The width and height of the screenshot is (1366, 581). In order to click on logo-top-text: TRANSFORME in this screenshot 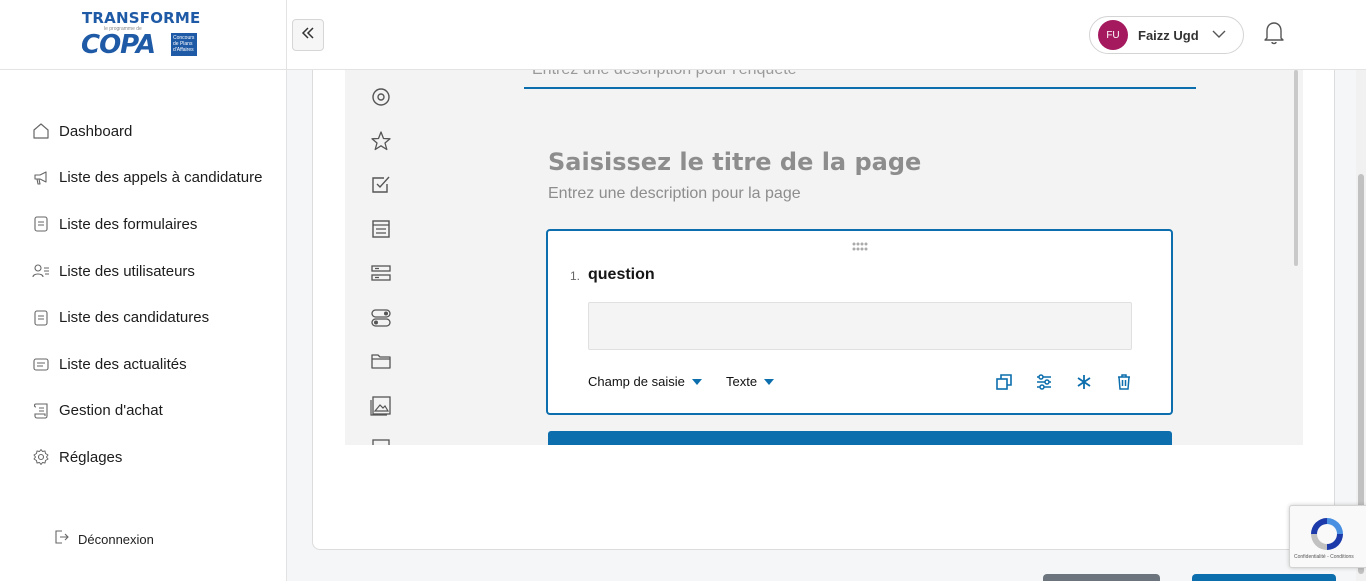, I will do `click(141, 18)`.